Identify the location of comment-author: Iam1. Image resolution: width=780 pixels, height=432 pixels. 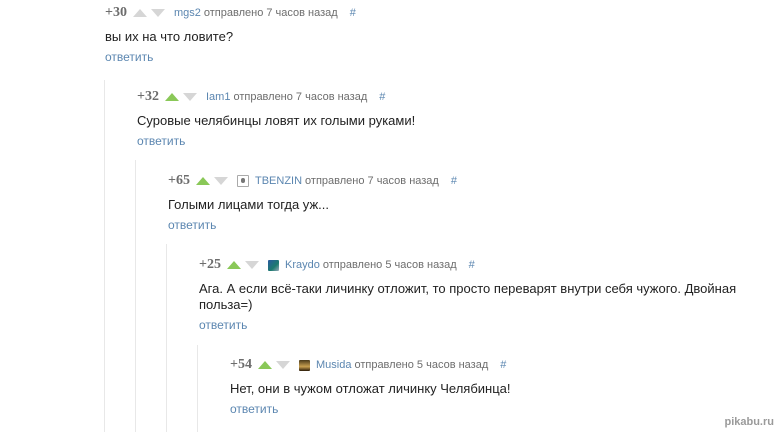
(218, 97).